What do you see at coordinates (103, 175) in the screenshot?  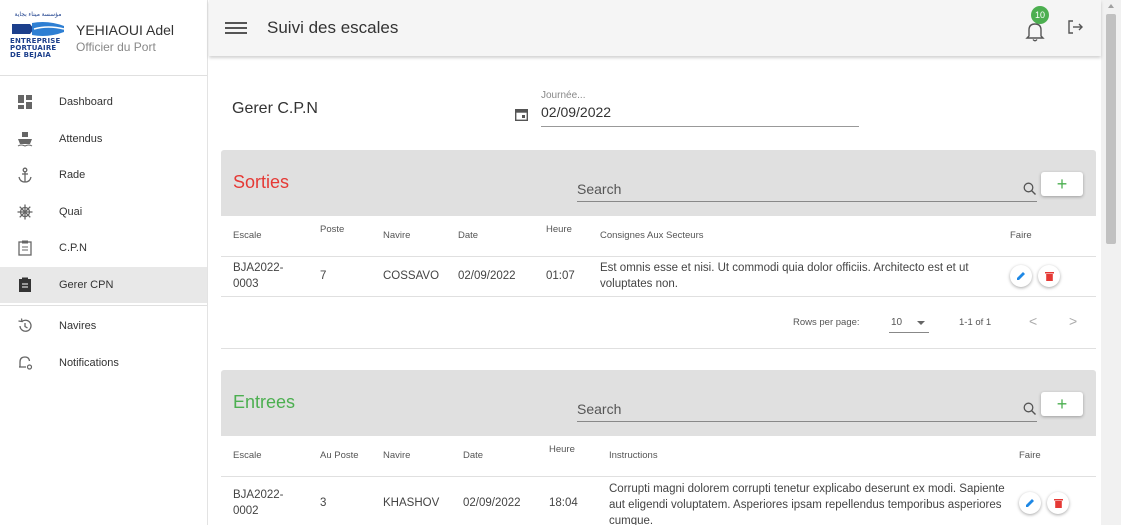 I see `sidebar-item-rade: Rade` at bounding box center [103, 175].